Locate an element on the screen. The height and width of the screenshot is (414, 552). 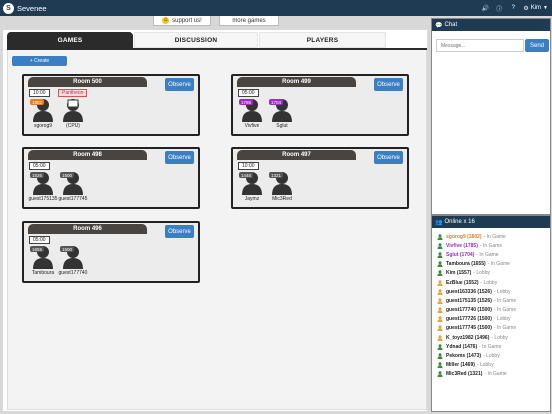
online-user-item: sgorog9 (1802) - In Game is located at coordinates (492, 236).